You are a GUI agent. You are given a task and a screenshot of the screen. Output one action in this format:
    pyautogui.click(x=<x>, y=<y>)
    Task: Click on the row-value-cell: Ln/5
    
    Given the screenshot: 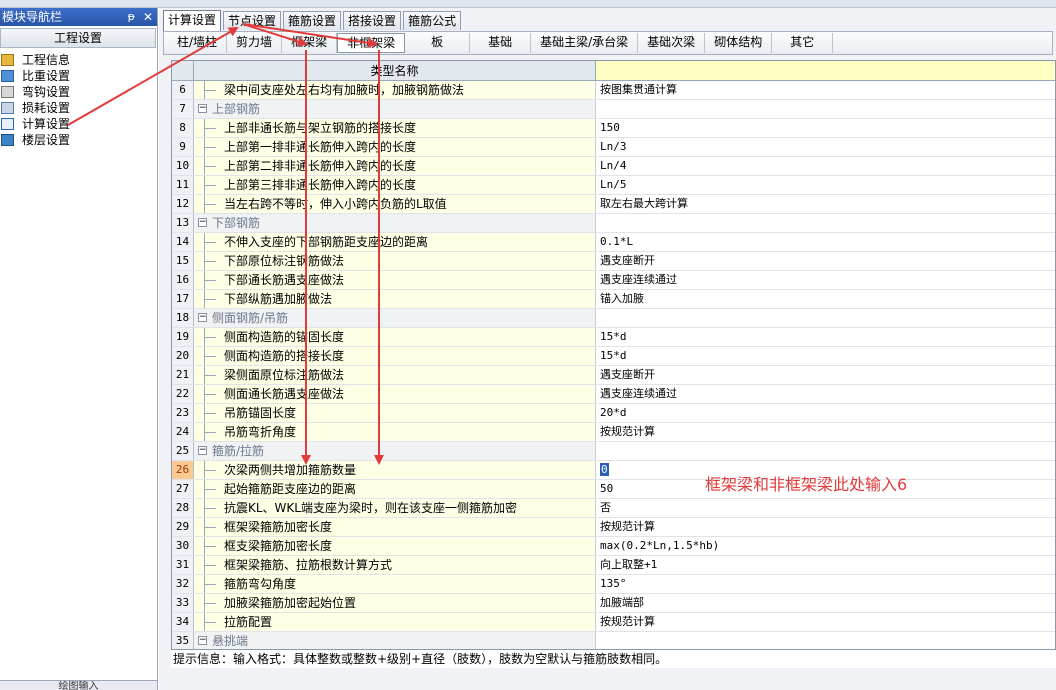 What is the action you would take?
    pyautogui.click(x=825, y=185)
    